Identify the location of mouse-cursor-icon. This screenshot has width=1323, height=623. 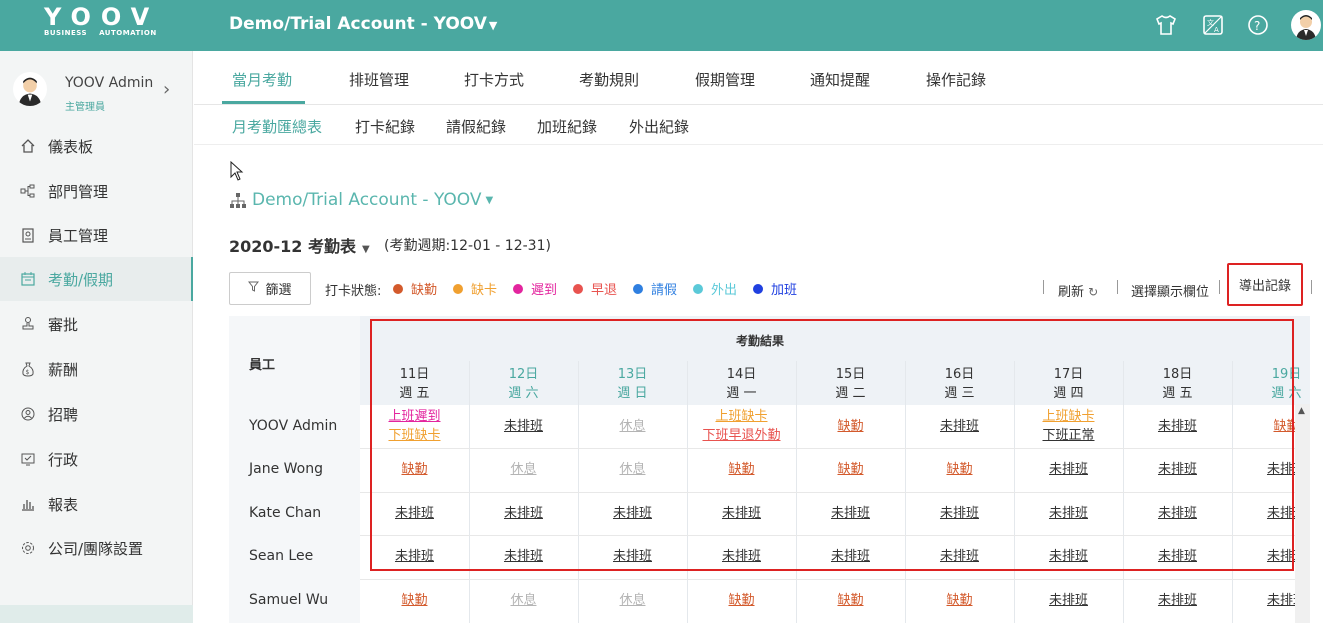
(237, 172).